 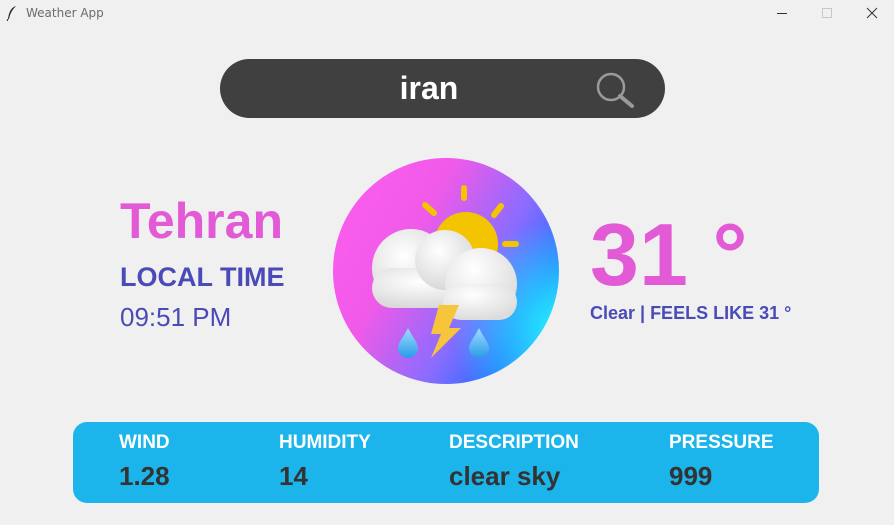 I want to click on condition-text: Clear | FEELS LIKE 31 °, so click(x=691, y=313).